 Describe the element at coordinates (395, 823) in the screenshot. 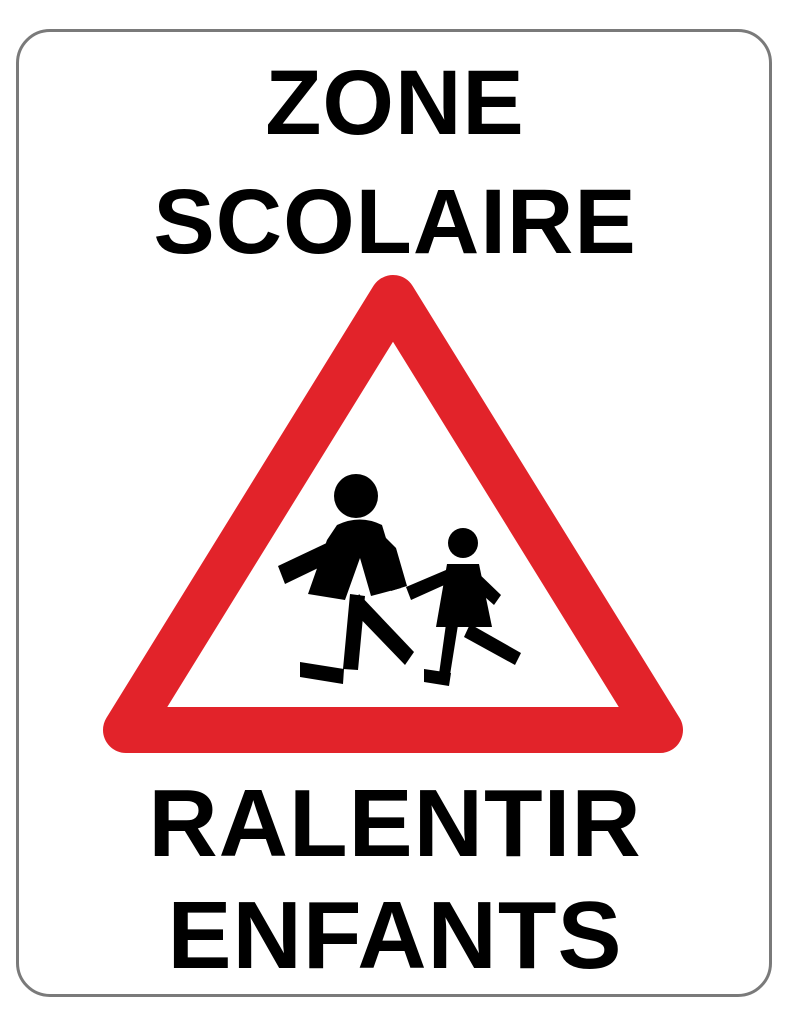

I see `sign-text-ralentir: RALENTIR` at that location.